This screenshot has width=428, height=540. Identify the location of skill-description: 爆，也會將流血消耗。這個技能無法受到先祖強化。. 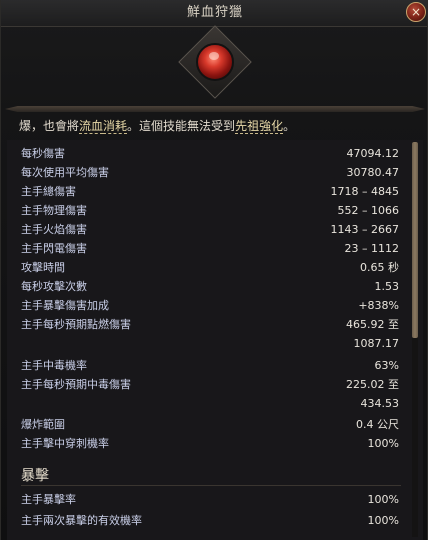
(216, 126).